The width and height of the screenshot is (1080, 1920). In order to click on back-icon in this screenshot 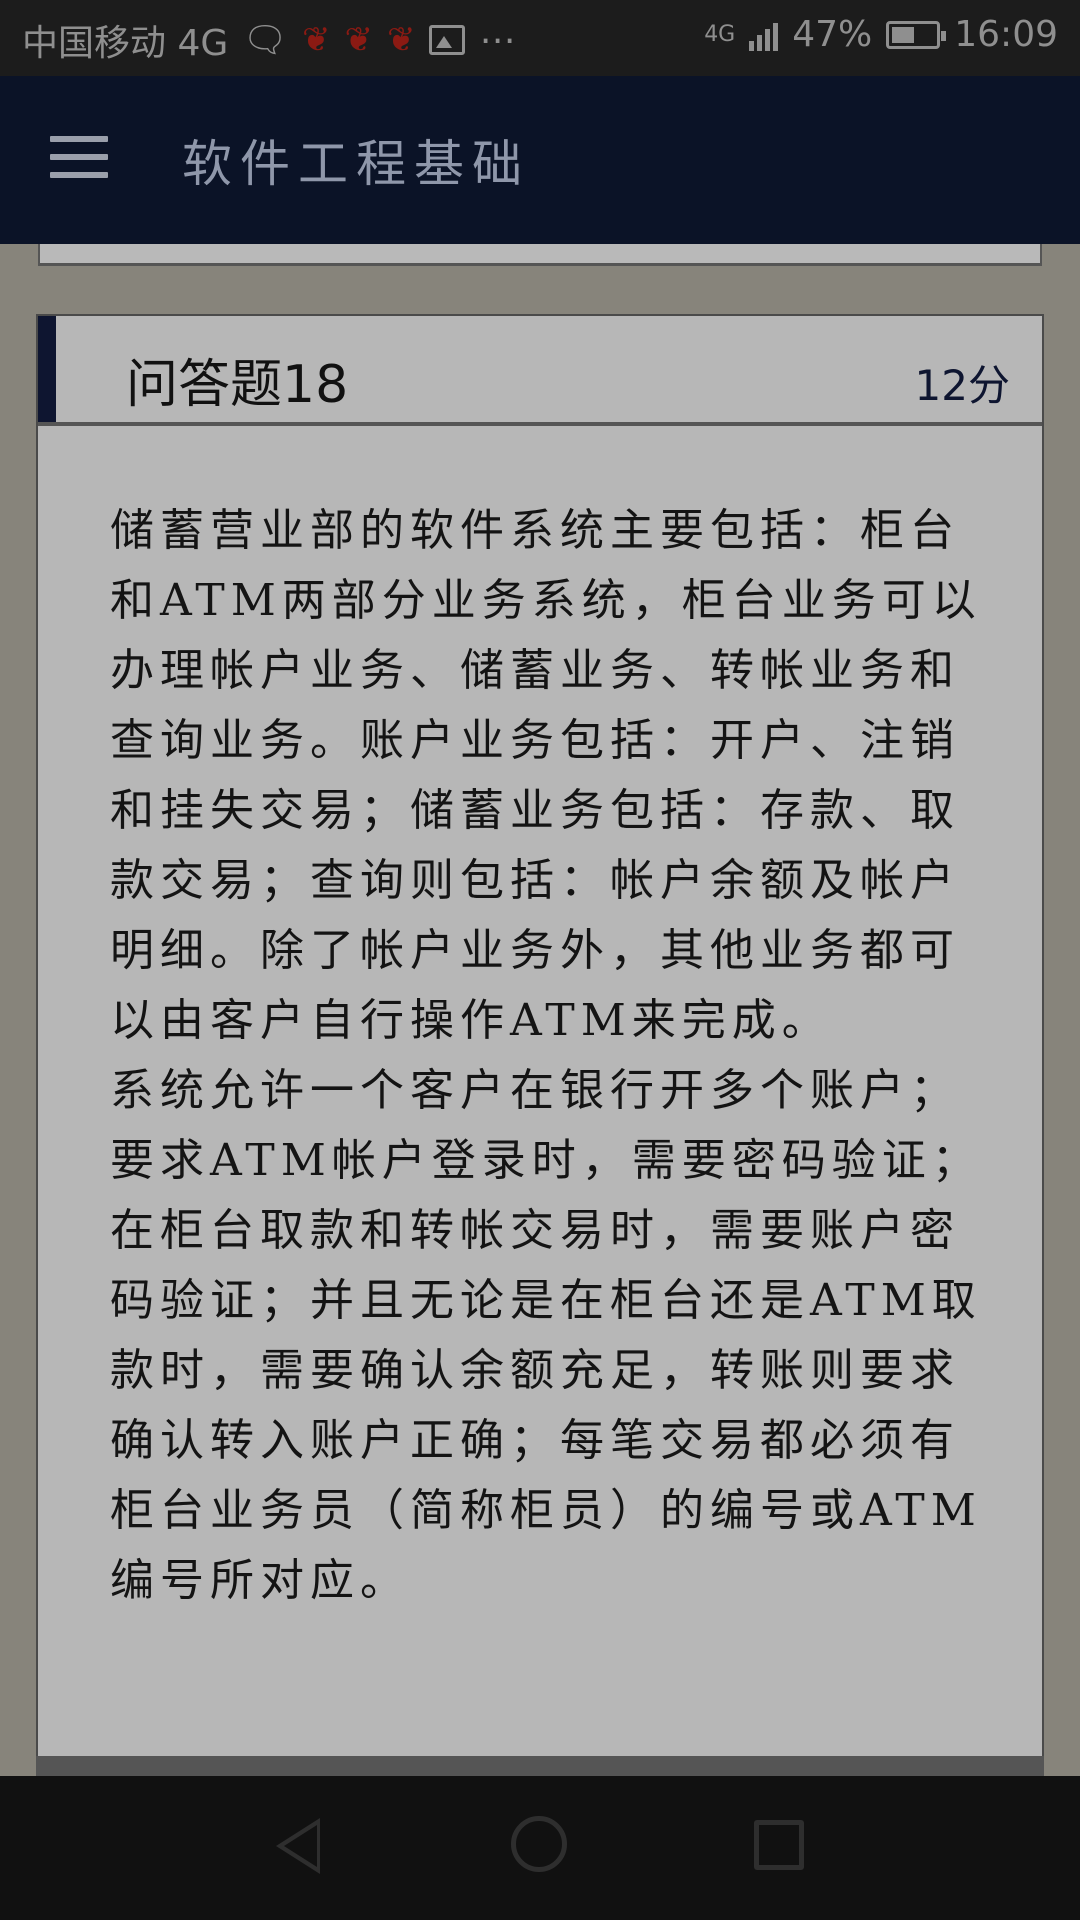, I will do `click(298, 1846)`.